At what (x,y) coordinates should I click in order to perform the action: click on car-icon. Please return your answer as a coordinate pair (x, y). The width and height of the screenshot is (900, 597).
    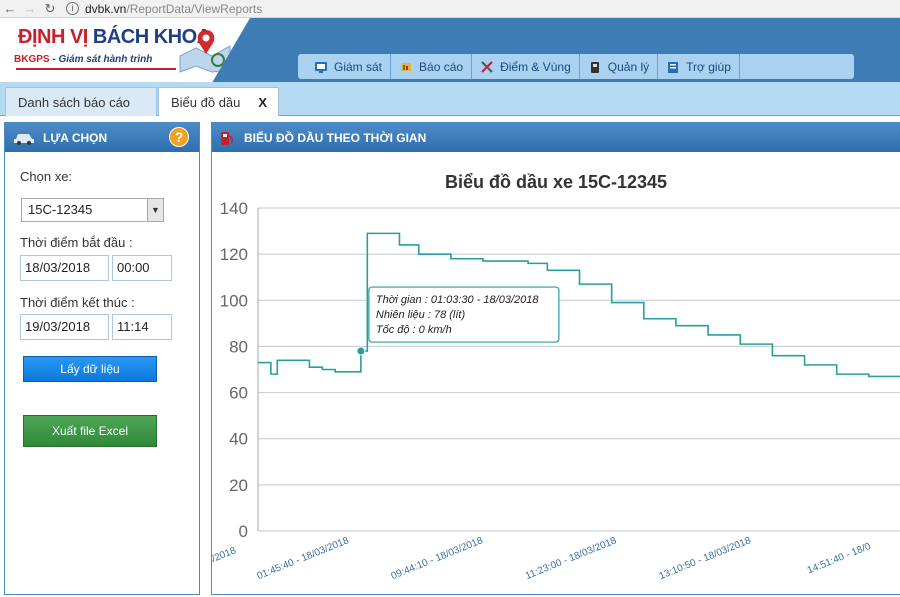
    Looking at the image, I should click on (24, 139).